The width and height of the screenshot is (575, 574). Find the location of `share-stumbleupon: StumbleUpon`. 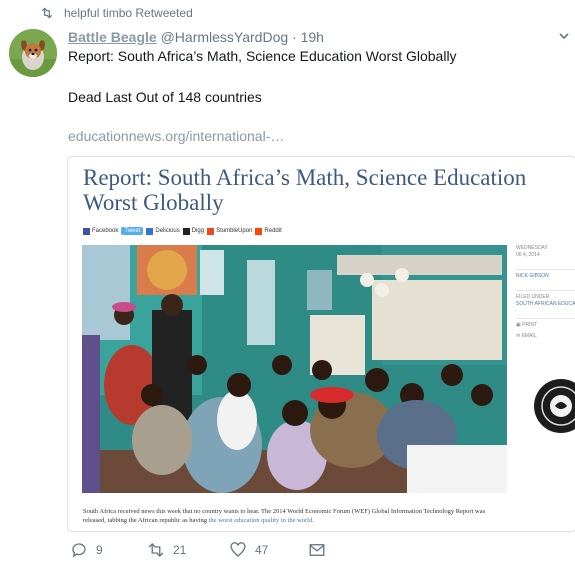

share-stumbleupon: StumbleUpon is located at coordinates (229, 231).